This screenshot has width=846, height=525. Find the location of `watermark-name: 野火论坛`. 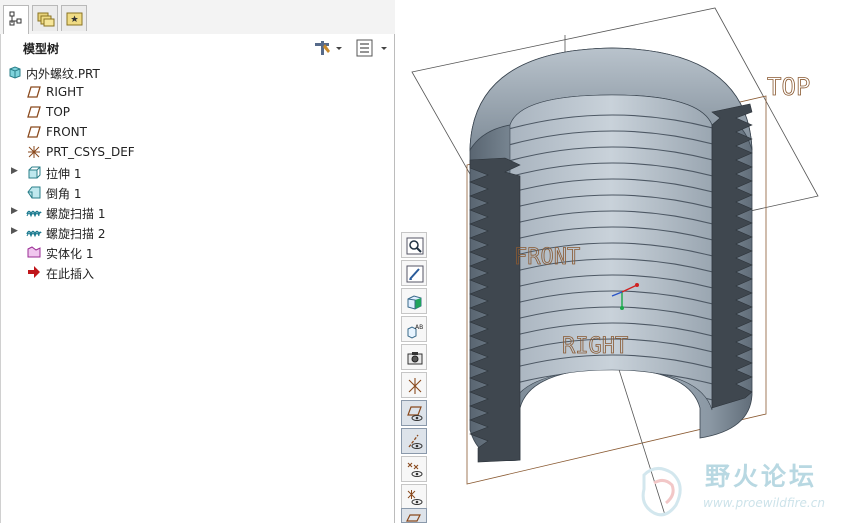

watermark-name: 野火论坛 is located at coordinates (761, 476).